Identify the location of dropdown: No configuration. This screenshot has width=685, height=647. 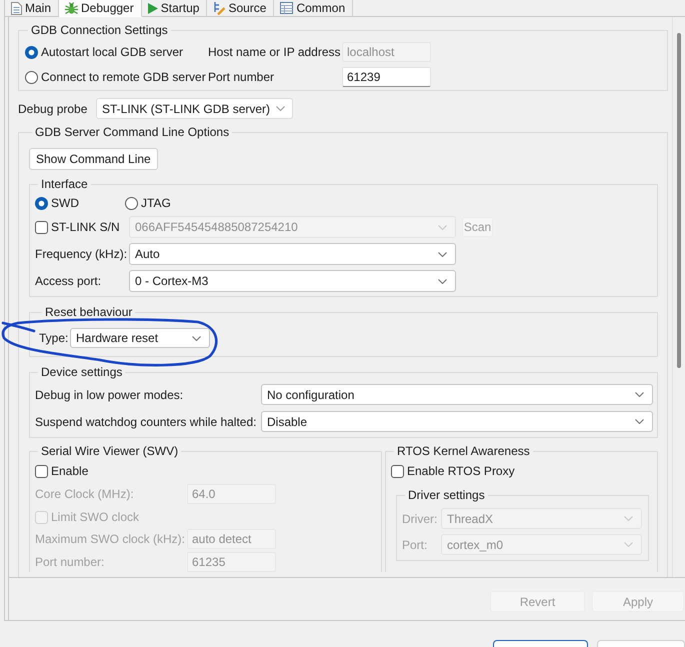
(457, 394).